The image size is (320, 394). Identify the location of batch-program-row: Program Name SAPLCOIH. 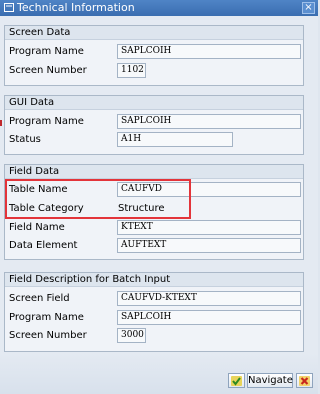
(155, 317).